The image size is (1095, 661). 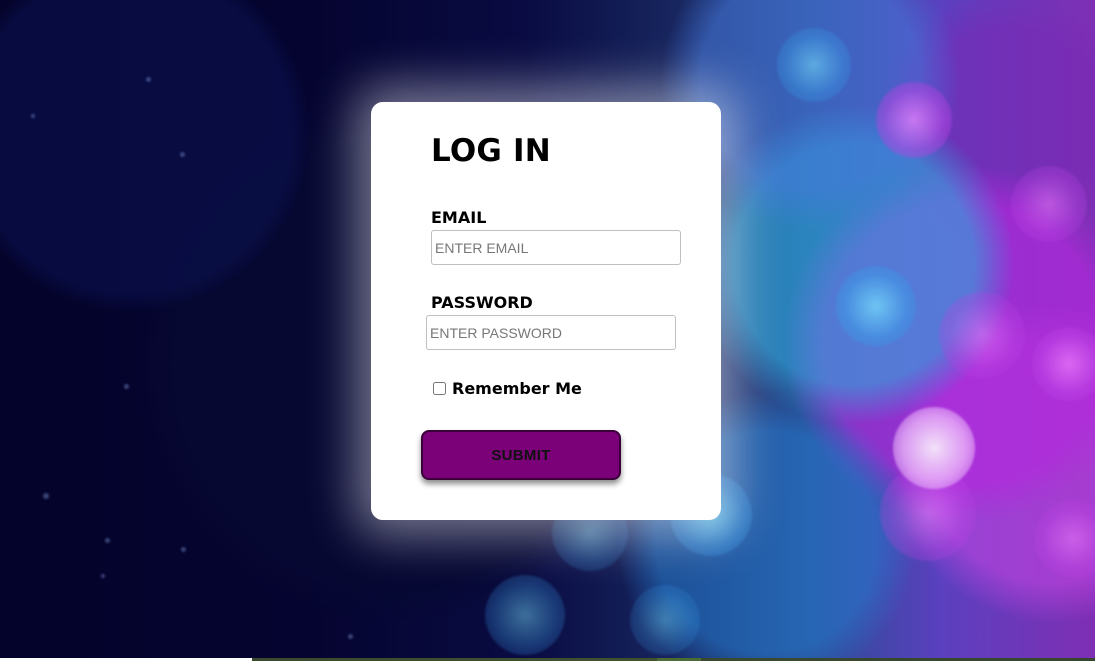 What do you see at coordinates (439, 388) in the screenshot?
I see `remember-me-checkbox` at bounding box center [439, 388].